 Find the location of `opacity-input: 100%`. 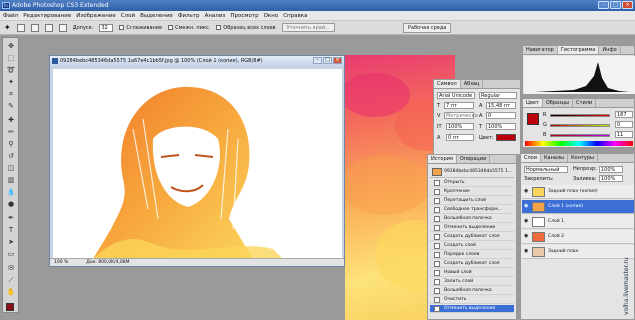

opacity-input: 100% is located at coordinates (611, 169).